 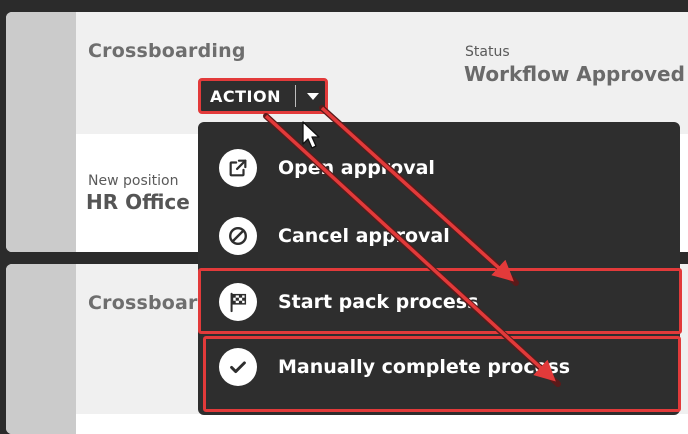 I want to click on new-position-value: HR Office, so click(x=138, y=202).